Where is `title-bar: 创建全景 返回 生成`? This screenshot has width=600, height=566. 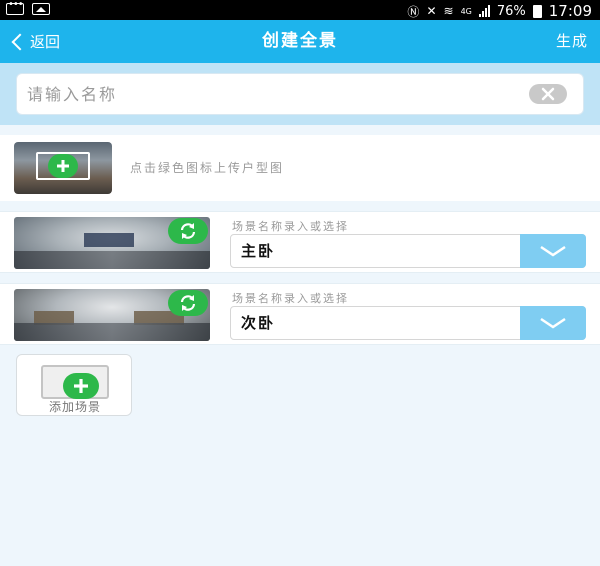 title-bar: 创建全景 返回 生成 is located at coordinates (300, 41).